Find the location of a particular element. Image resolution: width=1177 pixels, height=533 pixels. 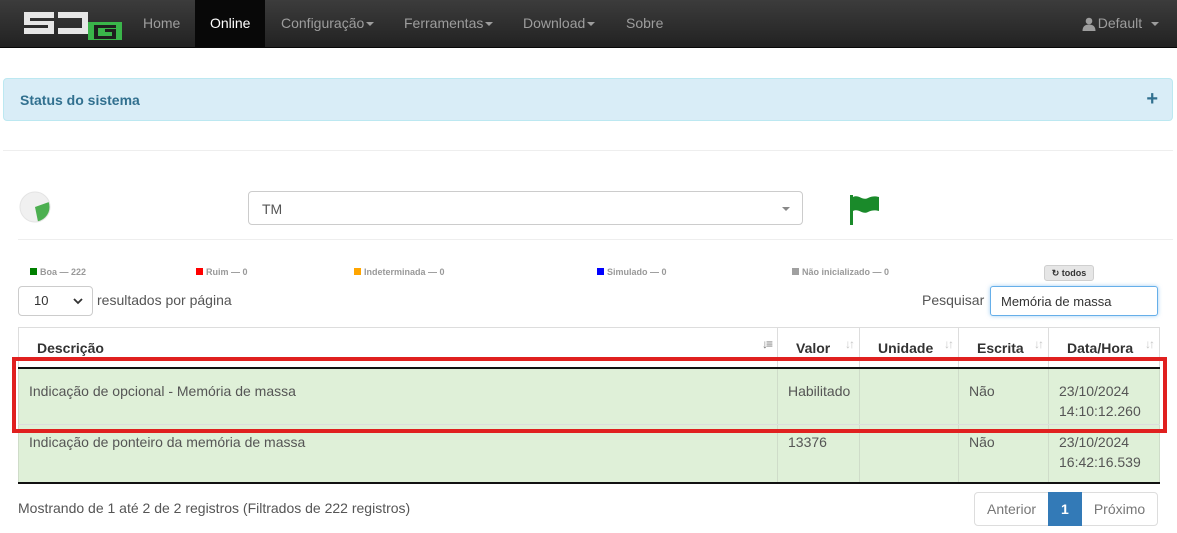

user-icon is located at coordinates (1089, 24).